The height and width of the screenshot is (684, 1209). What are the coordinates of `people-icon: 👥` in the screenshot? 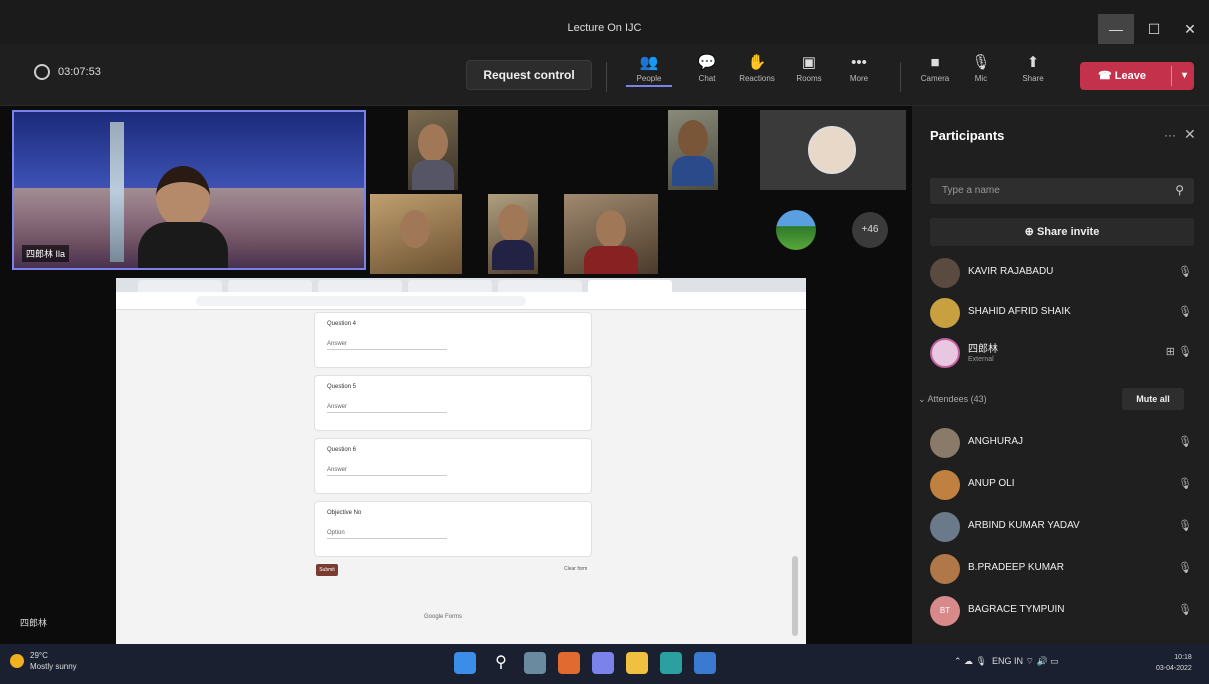 It's located at (649, 62).